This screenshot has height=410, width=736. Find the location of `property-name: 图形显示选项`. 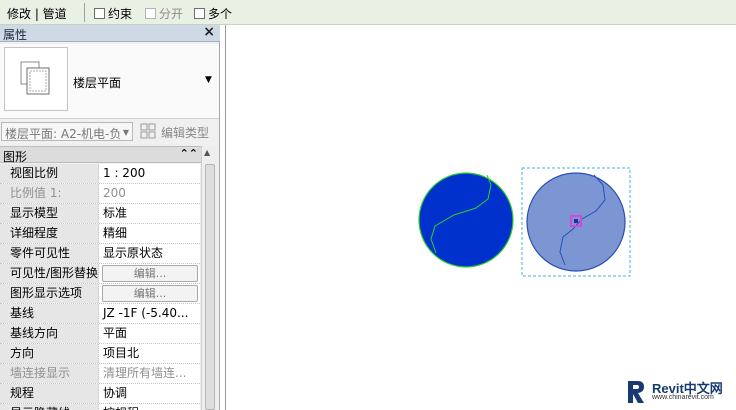

property-name: 图形显示选项 is located at coordinates (49, 293).